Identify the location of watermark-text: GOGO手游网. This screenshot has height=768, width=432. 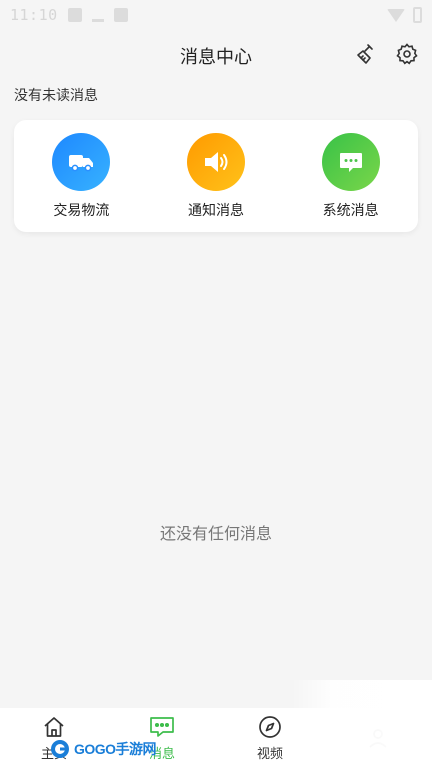
(115, 749).